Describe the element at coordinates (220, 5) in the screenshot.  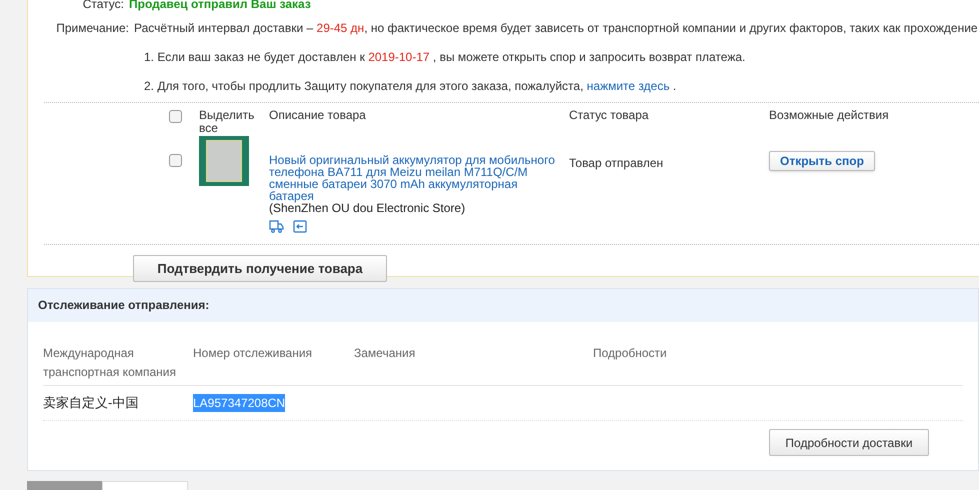
I see `status-value: Продавец отправил Ваш заказ` at that location.